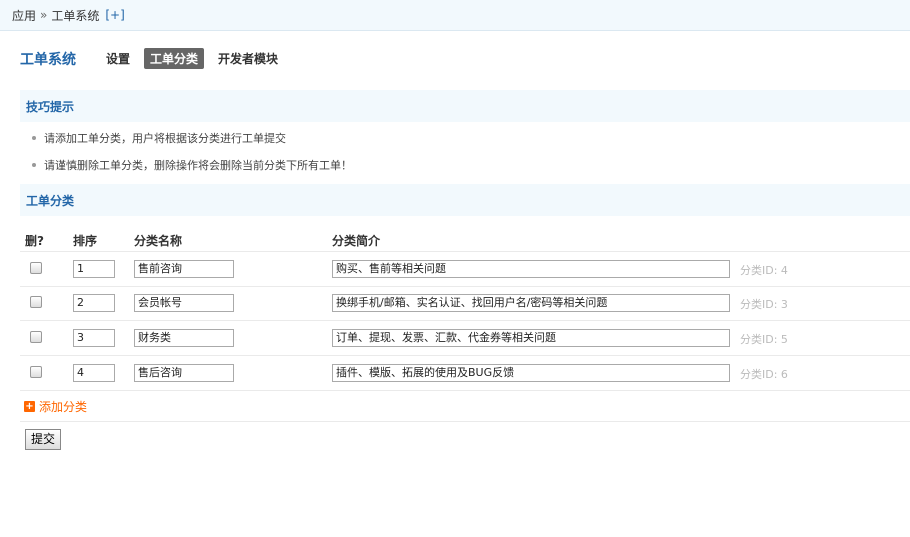  What do you see at coordinates (184, 269) in the screenshot?
I see `category-name-input: 售前咨询` at bounding box center [184, 269].